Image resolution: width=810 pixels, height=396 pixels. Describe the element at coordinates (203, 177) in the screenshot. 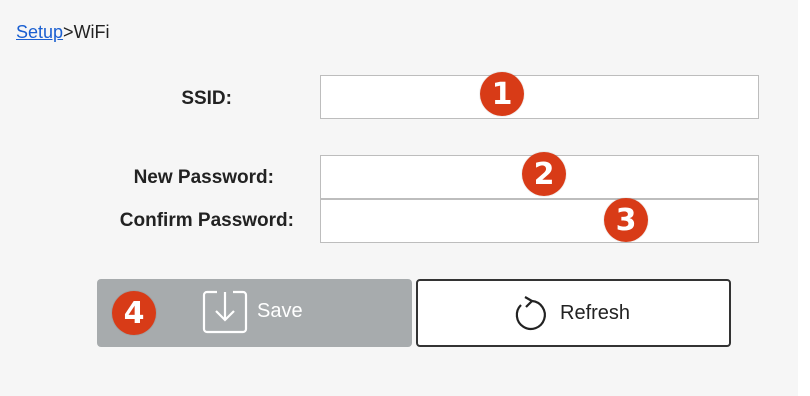

I see `new-password-label: New Password:` at that location.